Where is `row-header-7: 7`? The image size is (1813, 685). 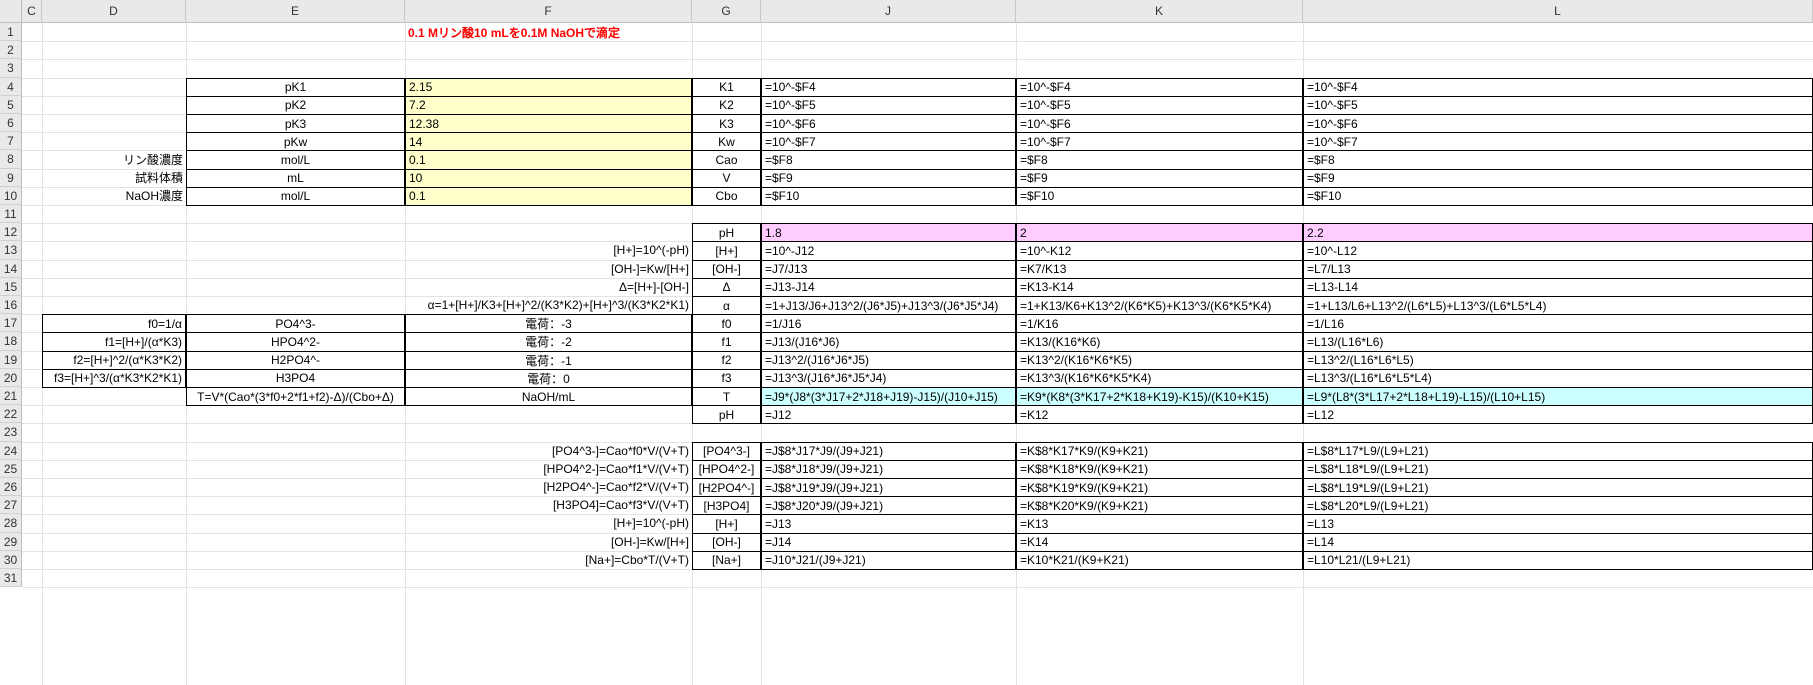
row-header-7: 7 is located at coordinates (11, 141).